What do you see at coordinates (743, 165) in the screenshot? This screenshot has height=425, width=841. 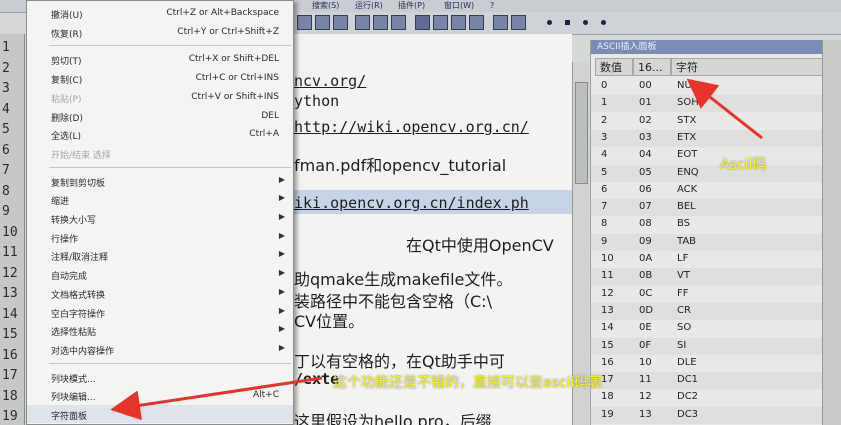 I see `ascii-label-annotation: Ascii码` at bounding box center [743, 165].